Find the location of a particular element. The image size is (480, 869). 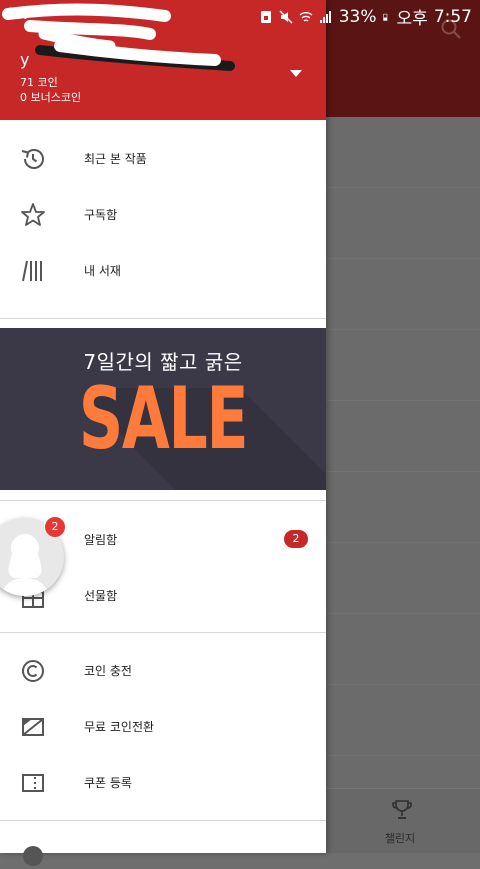

avatar-notification-badge: 2 is located at coordinates (55, 527).